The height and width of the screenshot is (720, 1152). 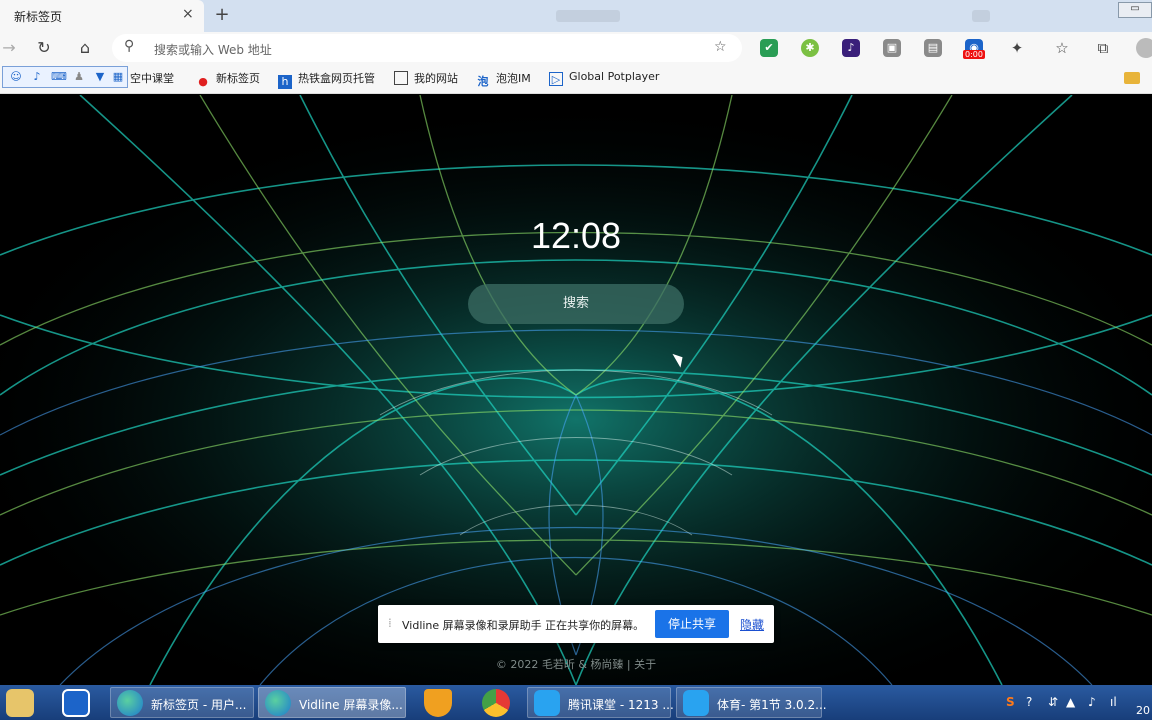 I want to click on security-shield-icon, so click(x=76, y=703).